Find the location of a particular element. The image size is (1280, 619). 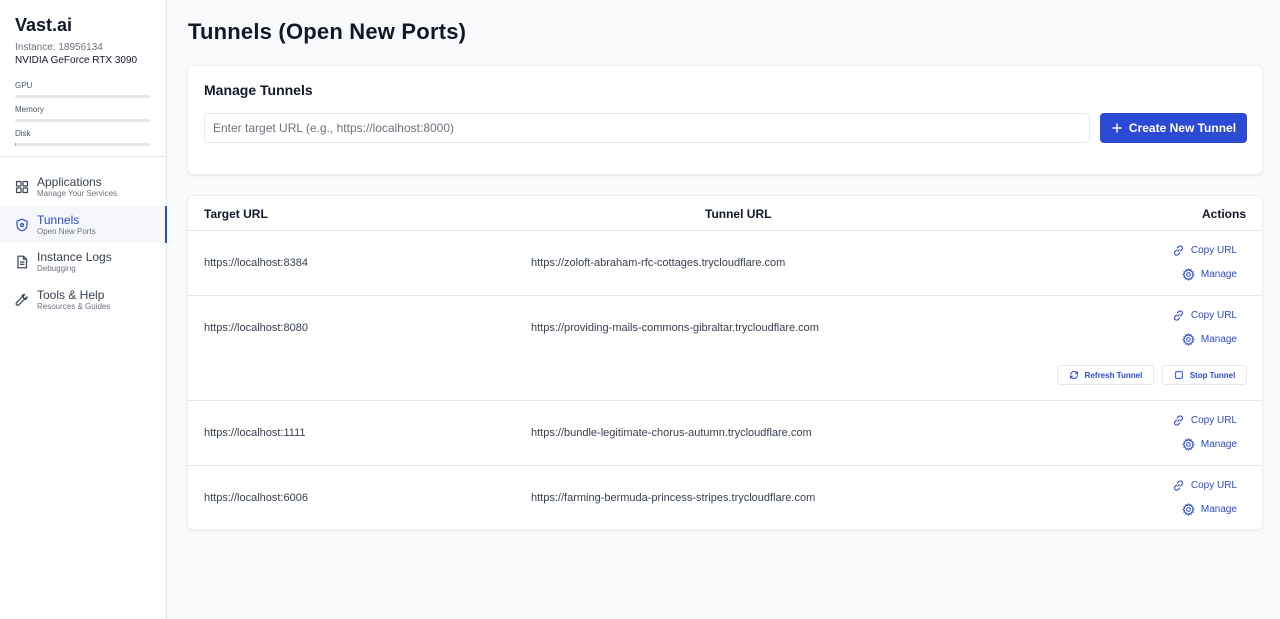

refresh-icon is located at coordinates (1073, 375).